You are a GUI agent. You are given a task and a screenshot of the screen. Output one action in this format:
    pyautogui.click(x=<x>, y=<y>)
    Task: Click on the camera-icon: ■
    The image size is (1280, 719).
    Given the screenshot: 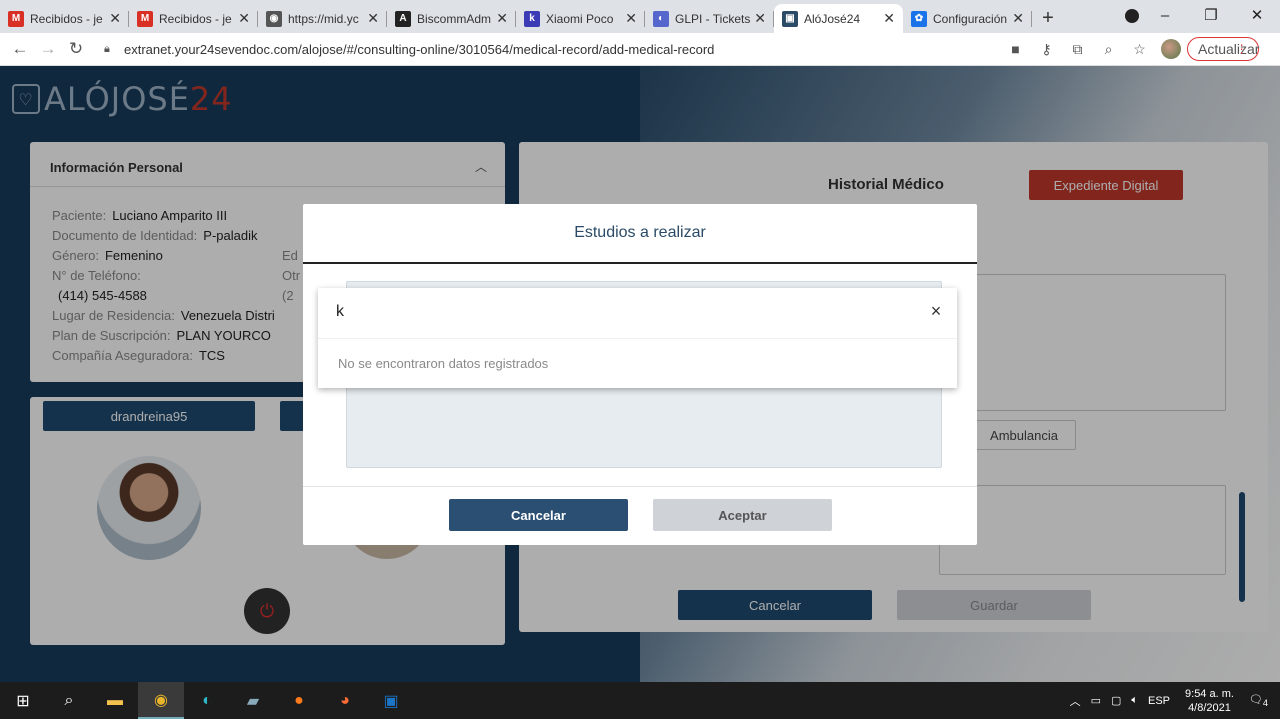 What is the action you would take?
    pyautogui.click(x=1015, y=49)
    